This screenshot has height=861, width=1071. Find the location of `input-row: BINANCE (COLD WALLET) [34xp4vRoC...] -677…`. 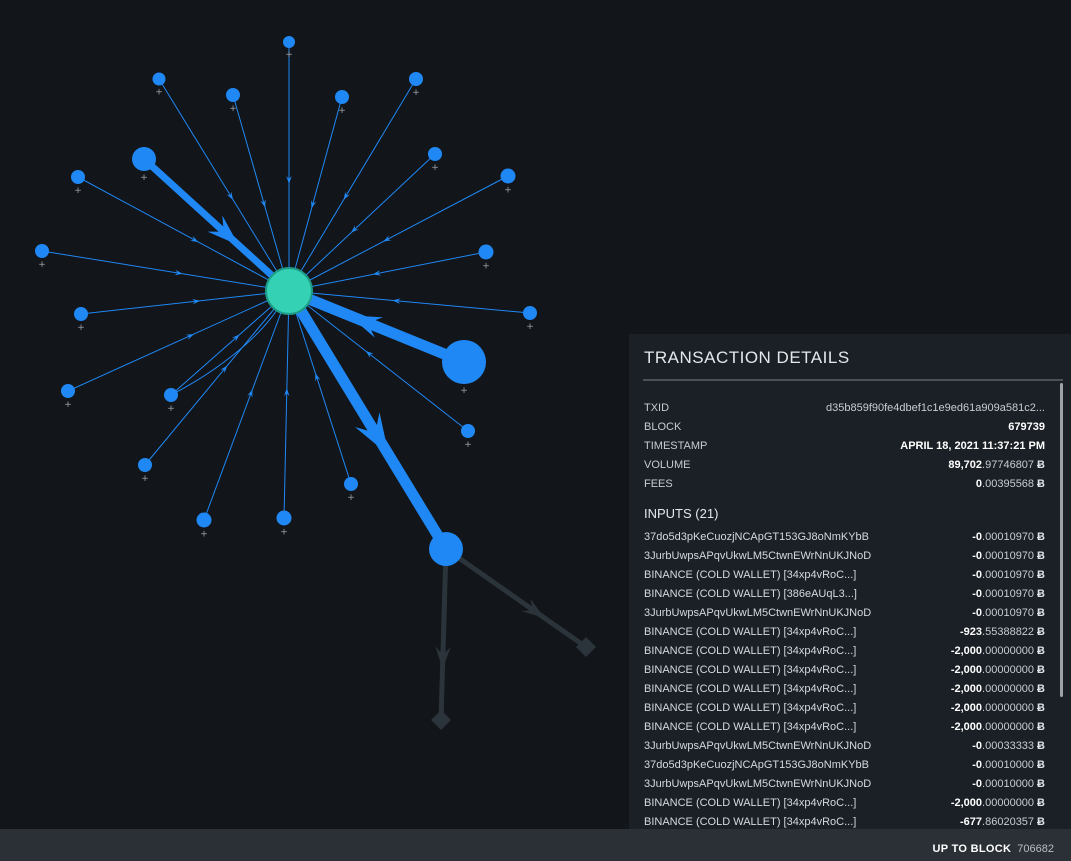

input-row: BINANCE (COLD WALLET) [34xp4vRoC...] -677… is located at coordinates (844, 820).